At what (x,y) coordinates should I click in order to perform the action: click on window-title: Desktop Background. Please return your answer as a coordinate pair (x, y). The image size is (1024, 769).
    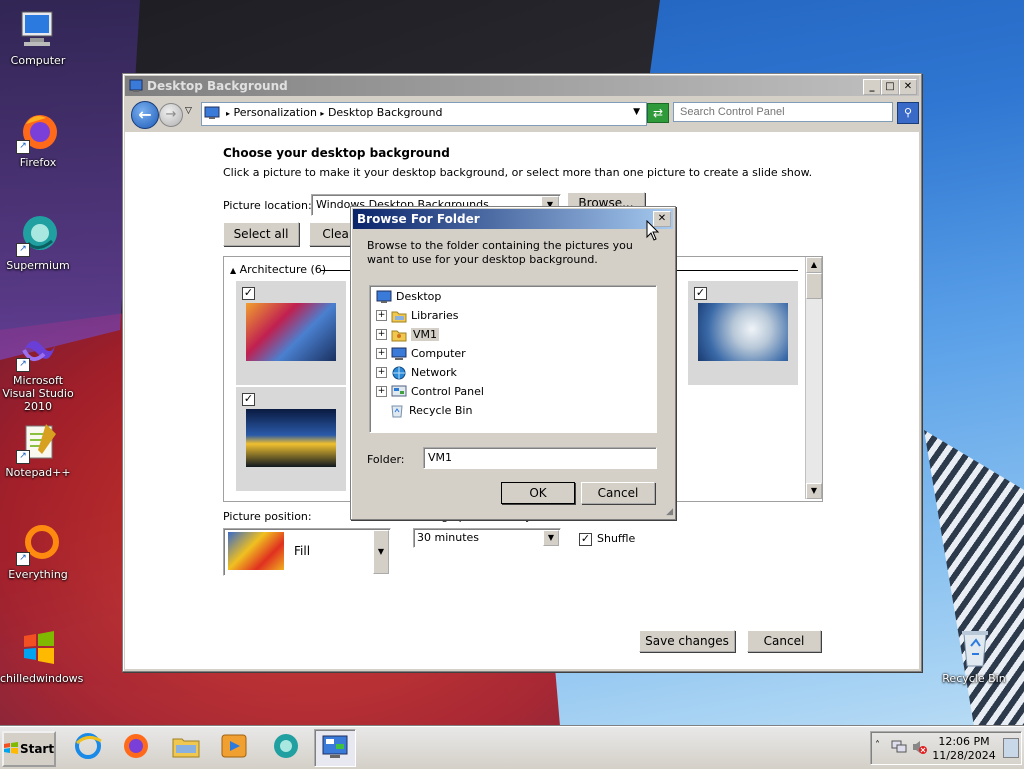
    Looking at the image, I should click on (217, 86).